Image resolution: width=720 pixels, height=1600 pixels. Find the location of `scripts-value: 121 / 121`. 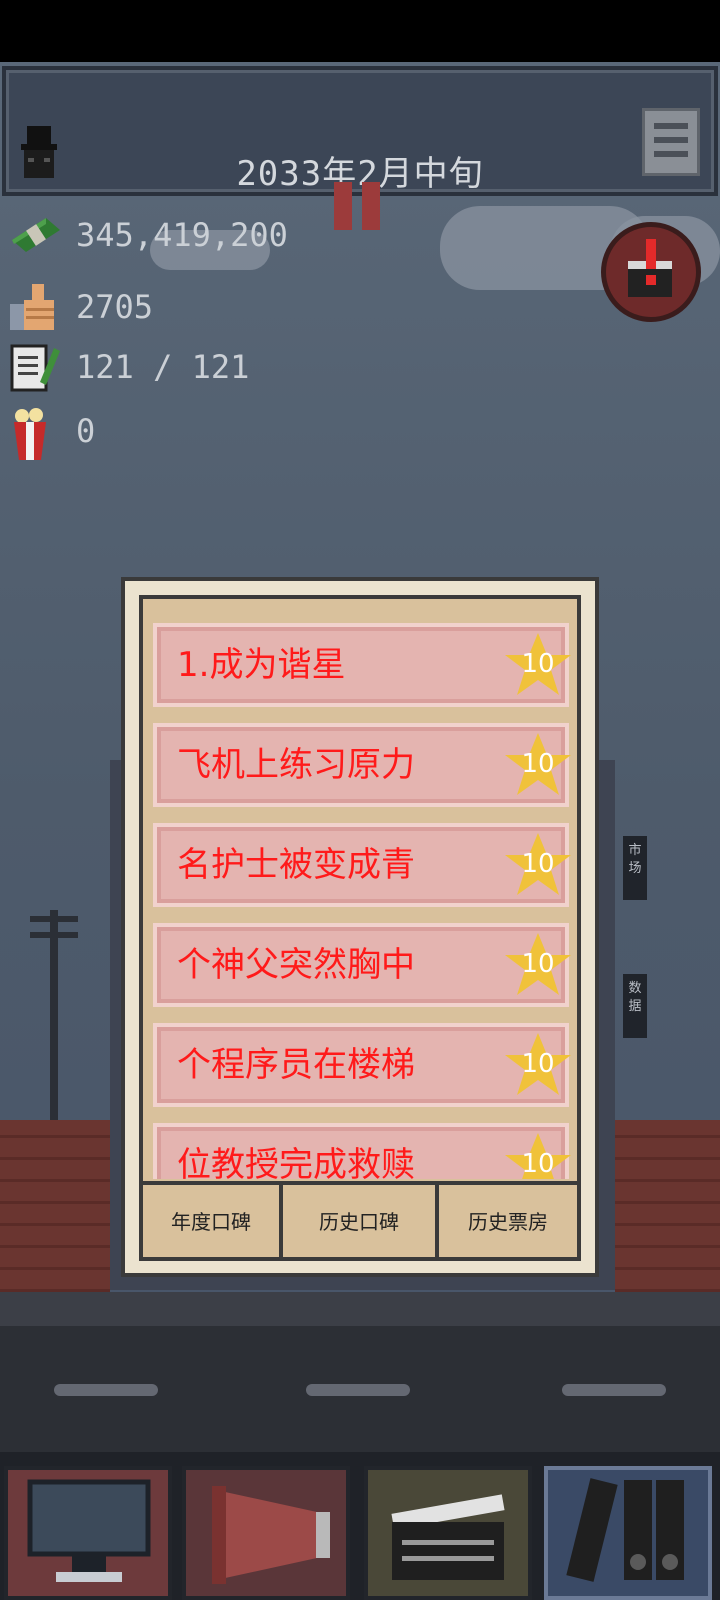

scripts-value: 121 / 121 is located at coordinates (163, 367).